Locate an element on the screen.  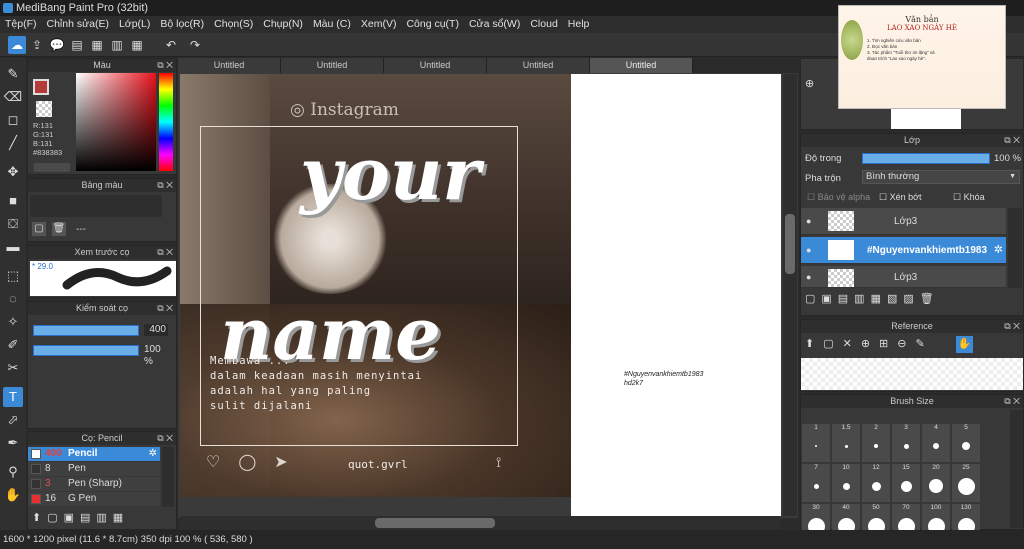
document-icon: ▦ is located at coordinates (97, 45).